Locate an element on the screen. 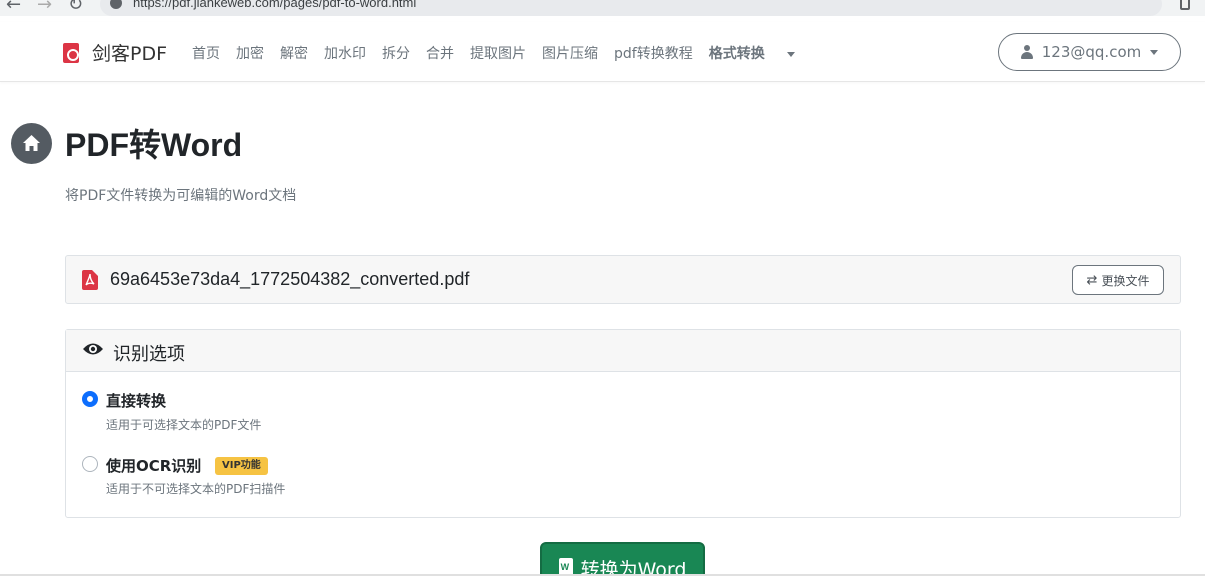 The image size is (1205, 576). swap-icon: ⇄ is located at coordinates (1092, 280).